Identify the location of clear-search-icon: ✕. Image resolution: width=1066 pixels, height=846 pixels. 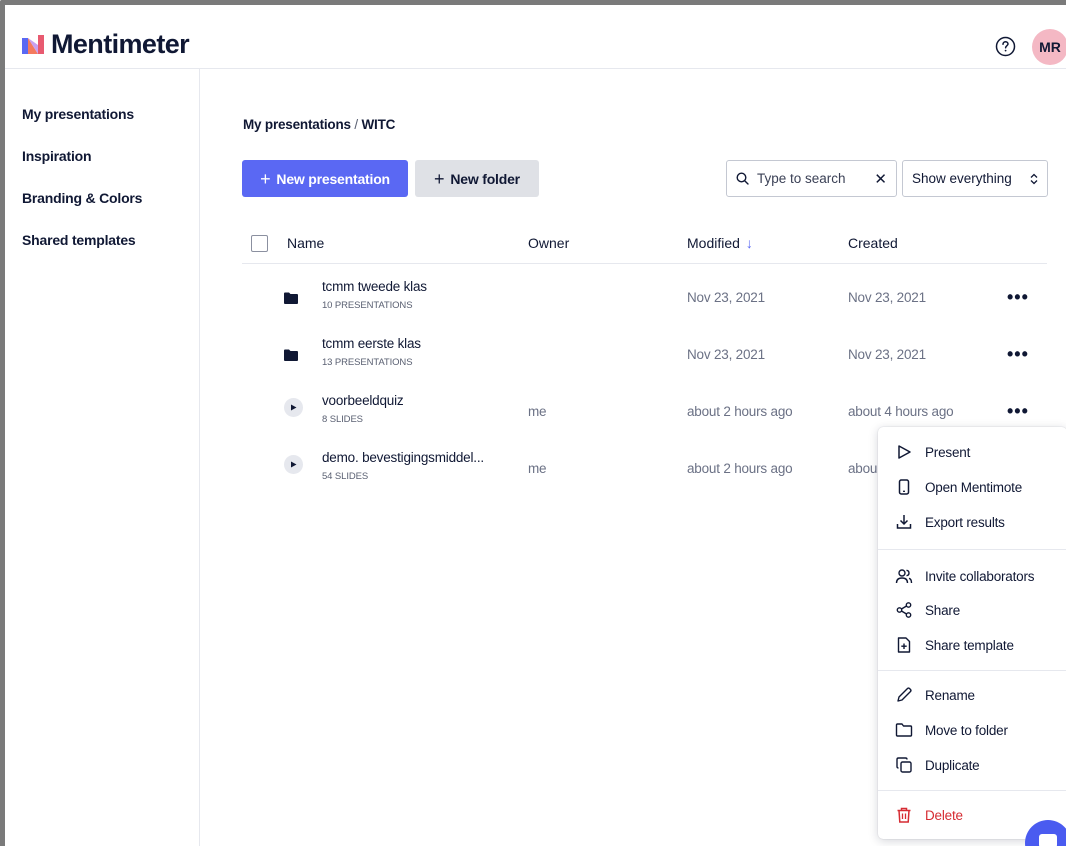
(880, 179).